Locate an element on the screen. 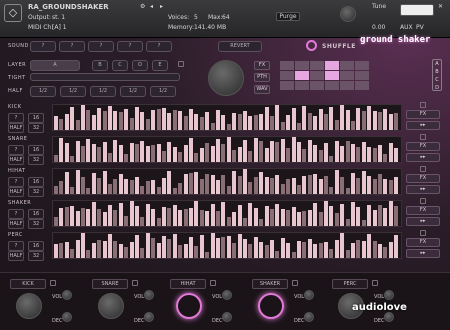  tune-knob is located at coordinates (348, 14).